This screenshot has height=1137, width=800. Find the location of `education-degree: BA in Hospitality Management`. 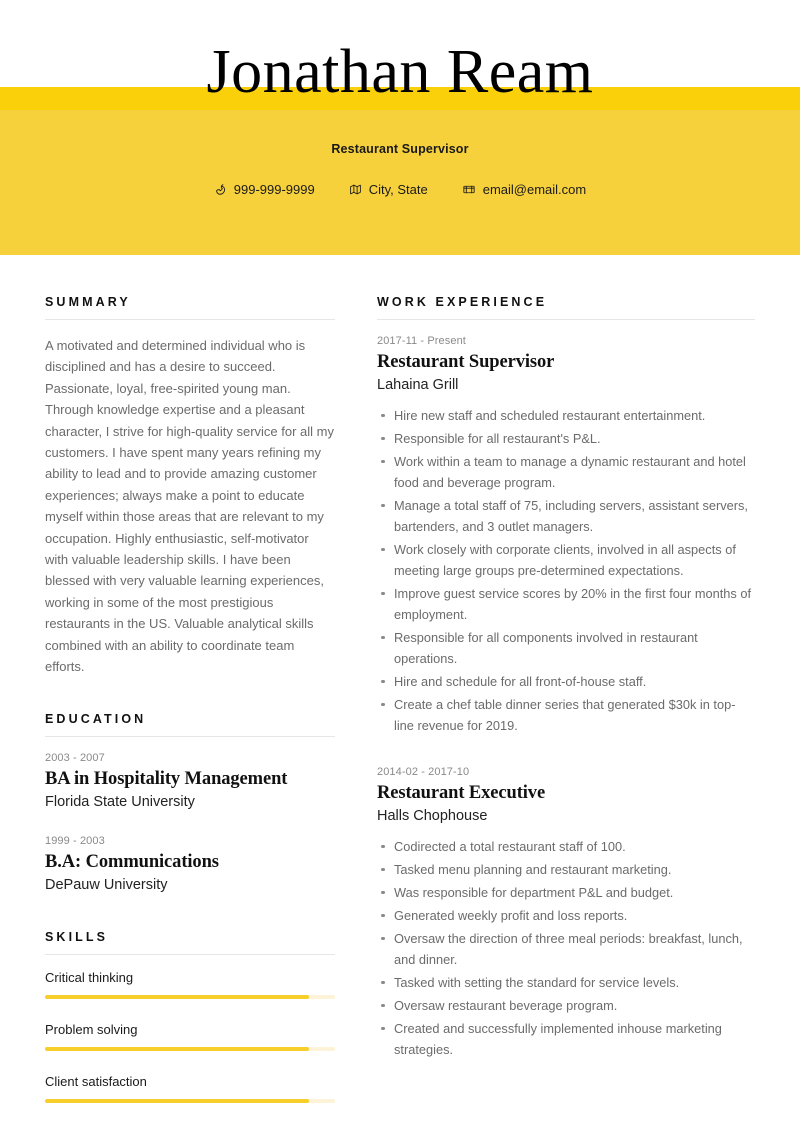

education-degree: BA in Hospitality Management is located at coordinates (166, 778).